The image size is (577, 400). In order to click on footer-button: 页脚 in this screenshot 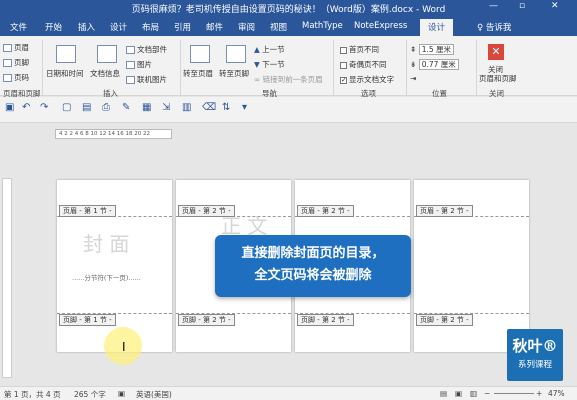, I will do `click(16, 62)`.